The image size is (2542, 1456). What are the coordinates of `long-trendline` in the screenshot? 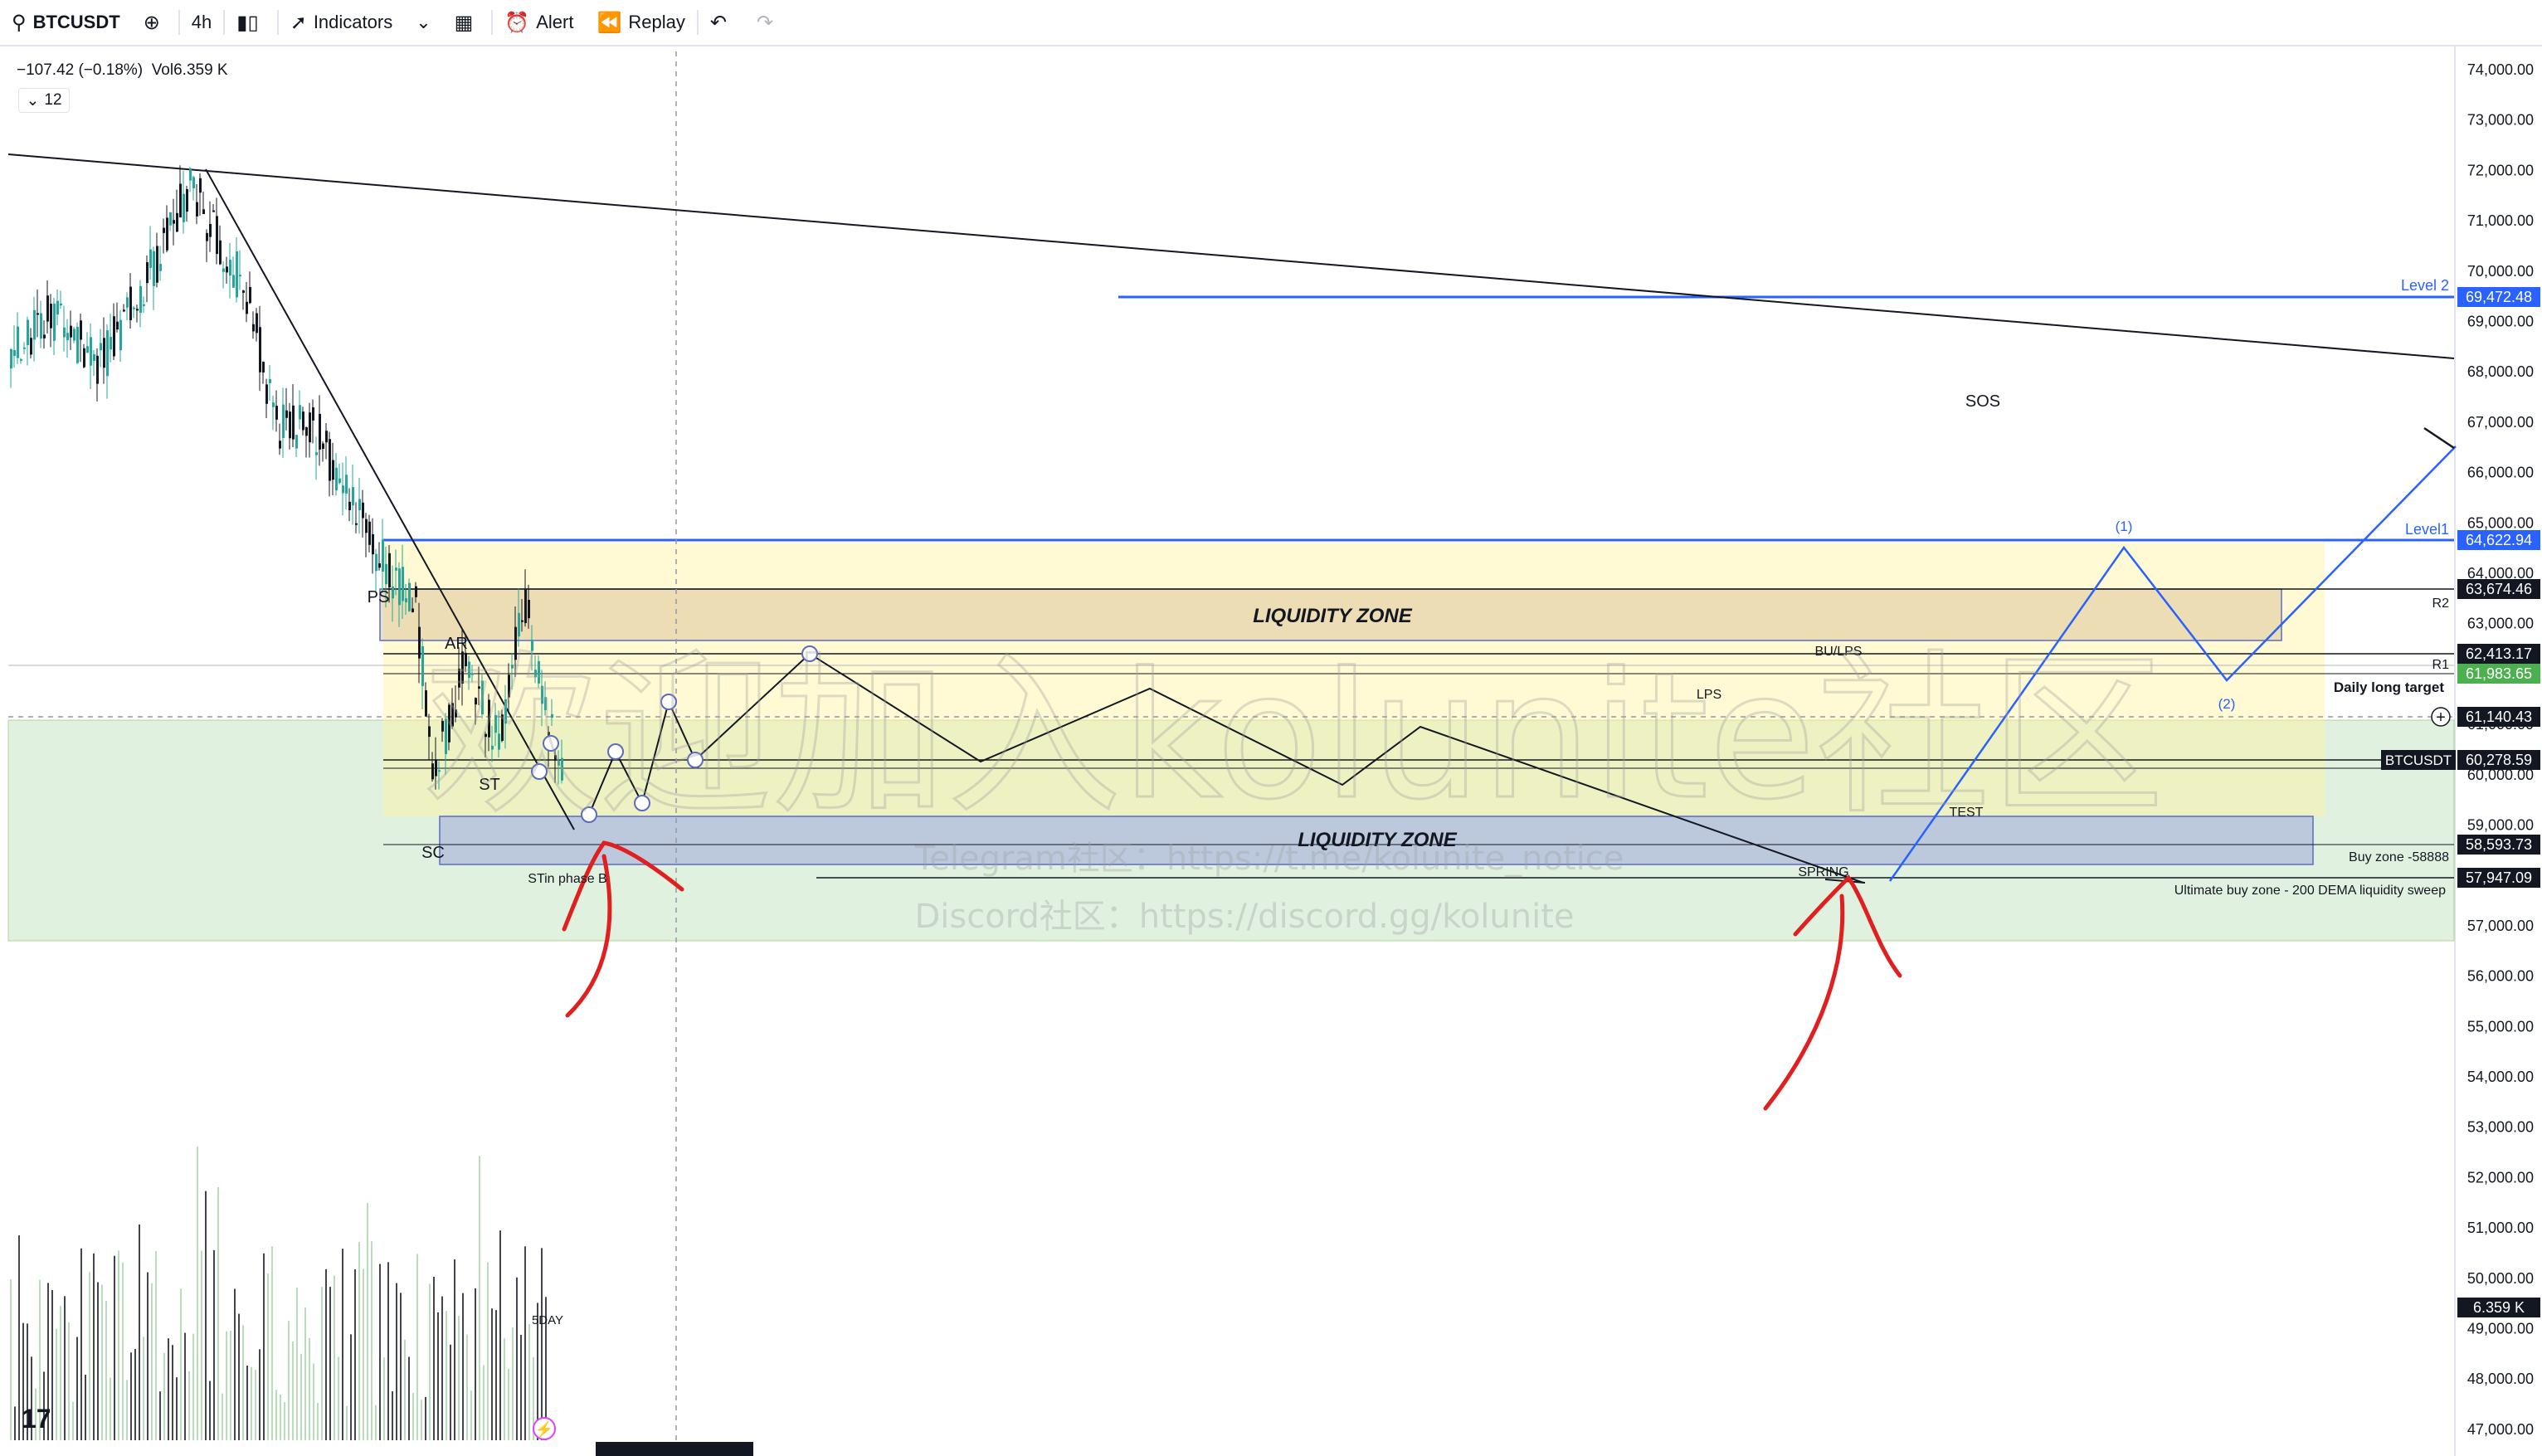 It's located at (1231, 256).